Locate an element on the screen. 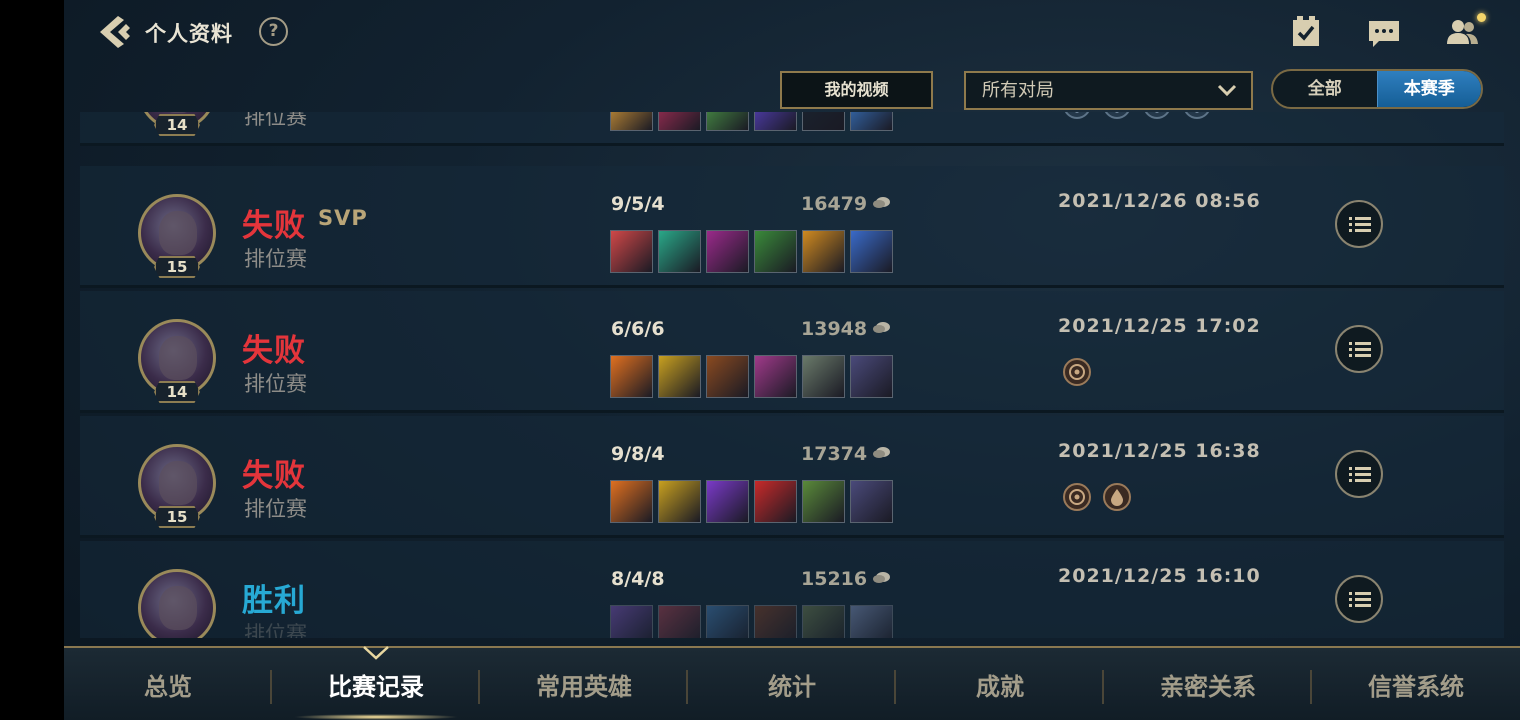 The width and height of the screenshot is (1520, 720). active-tab-caret-icon is located at coordinates (376, 653).